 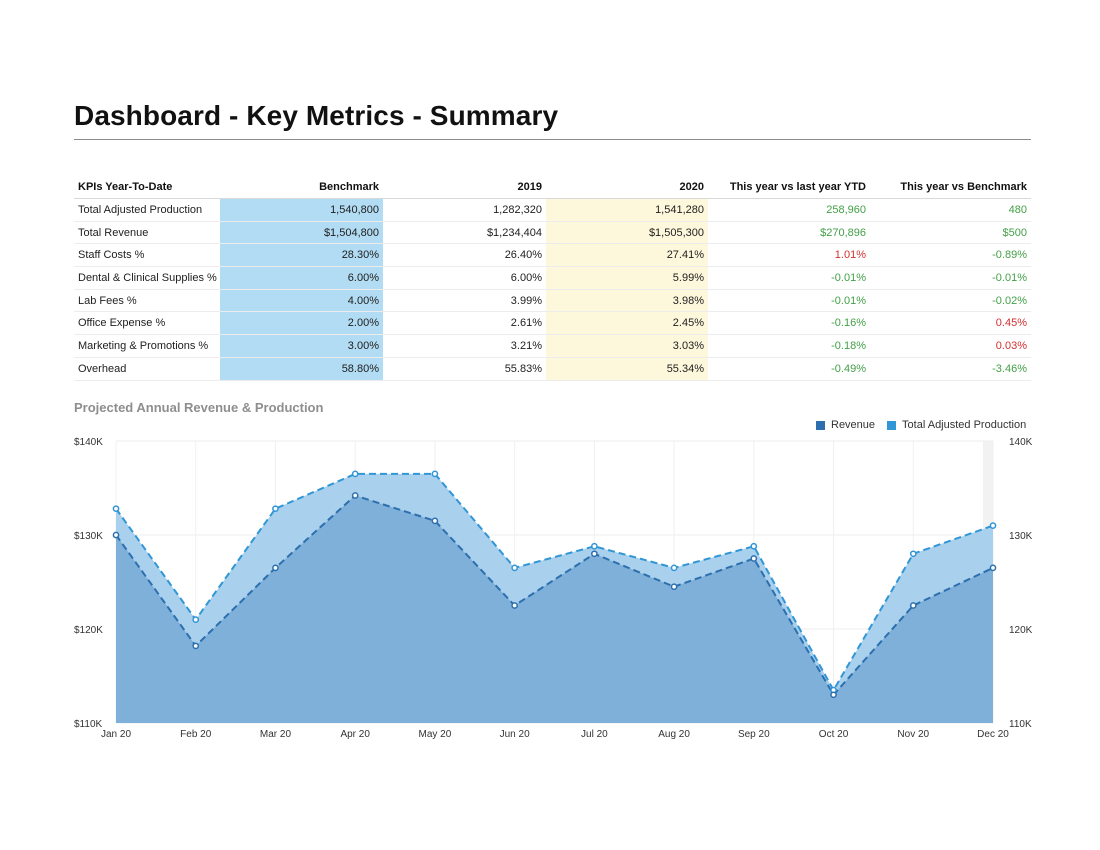 What do you see at coordinates (993, 734) in the screenshot?
I see `x-tick-label: Dec 20` at bounding box center [993, 734].